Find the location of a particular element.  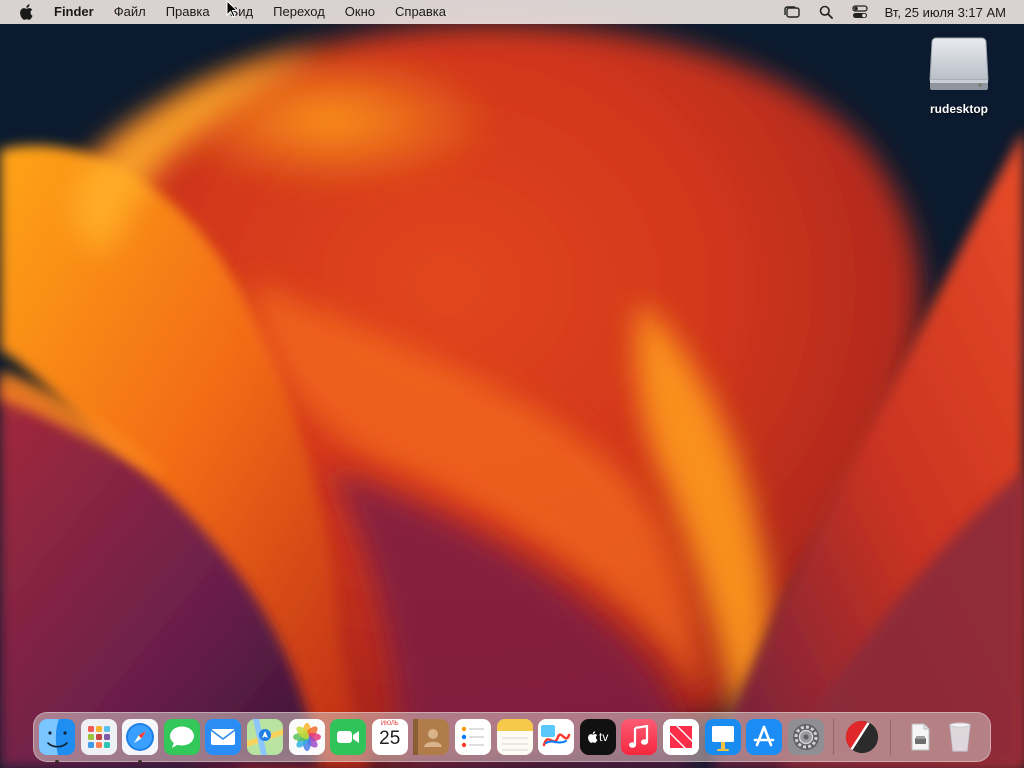

dock-music is located at coordinates (639, 737).